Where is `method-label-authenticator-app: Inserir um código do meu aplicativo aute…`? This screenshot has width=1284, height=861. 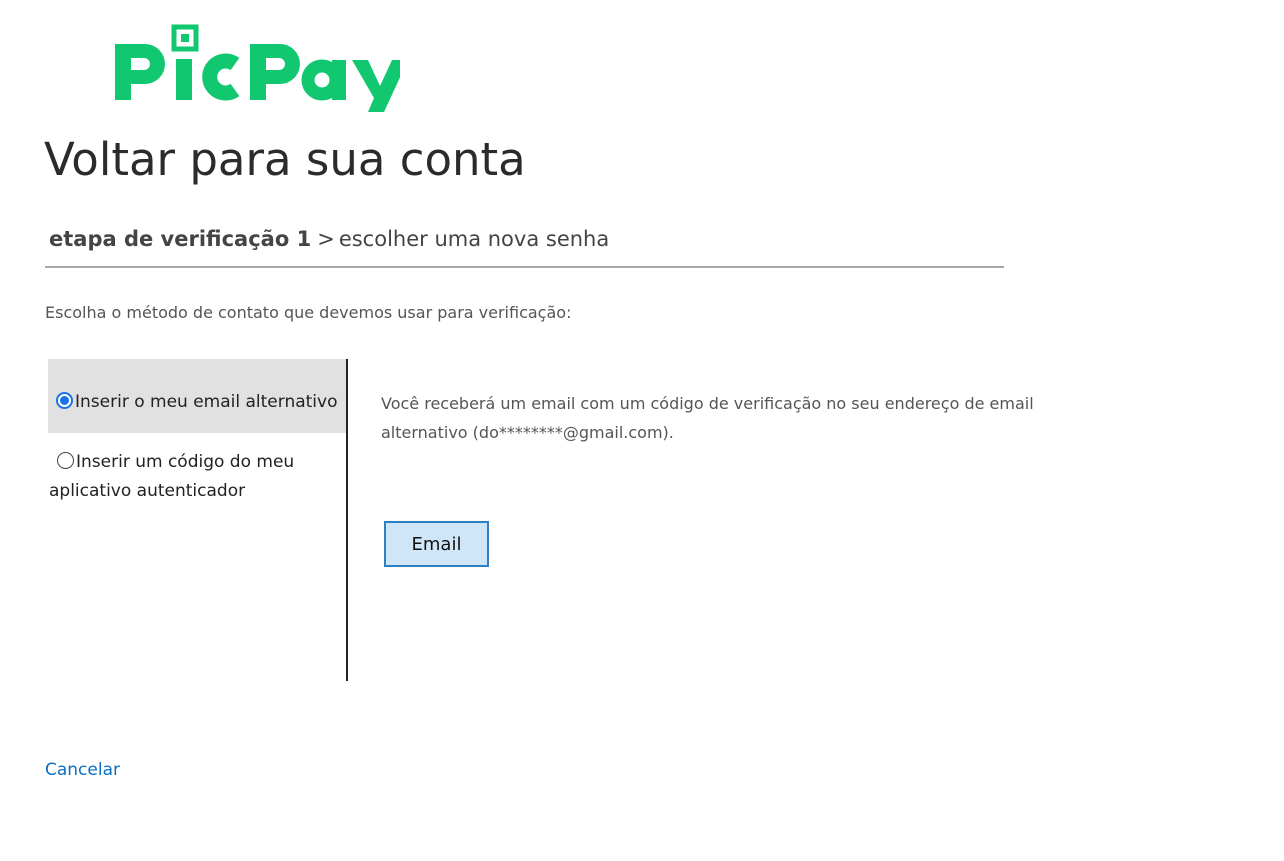 method-label-authenticator-app: Inserir um código do meu aplicativo aute… is located at coordinates (172, 476).